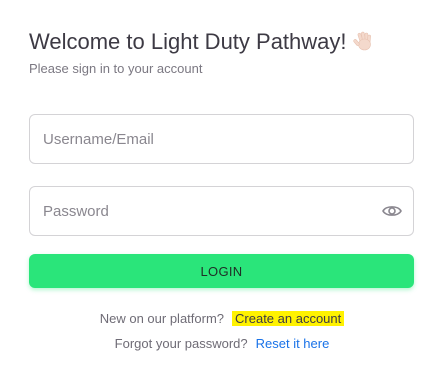 This screenshot has height=380, width=444. I want to click on waving-hand-icon, so click(362, 44).